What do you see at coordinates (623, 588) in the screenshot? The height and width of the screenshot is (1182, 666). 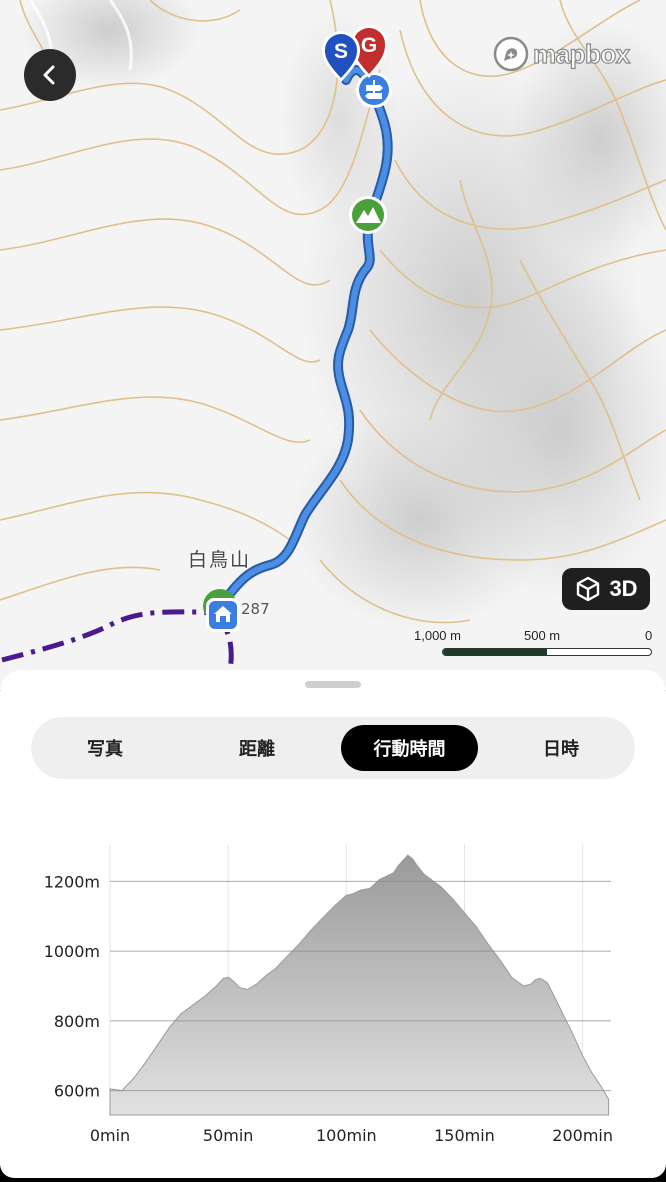 I see `3d-button-label: 3D` at bounding box center [623, 588].